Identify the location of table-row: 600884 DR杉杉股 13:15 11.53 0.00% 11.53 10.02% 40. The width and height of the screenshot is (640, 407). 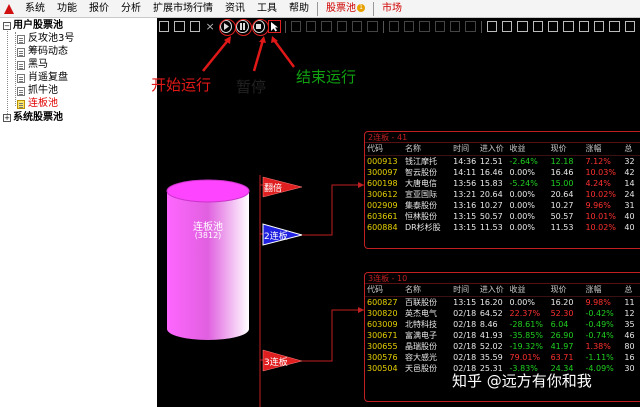
(502, 227).